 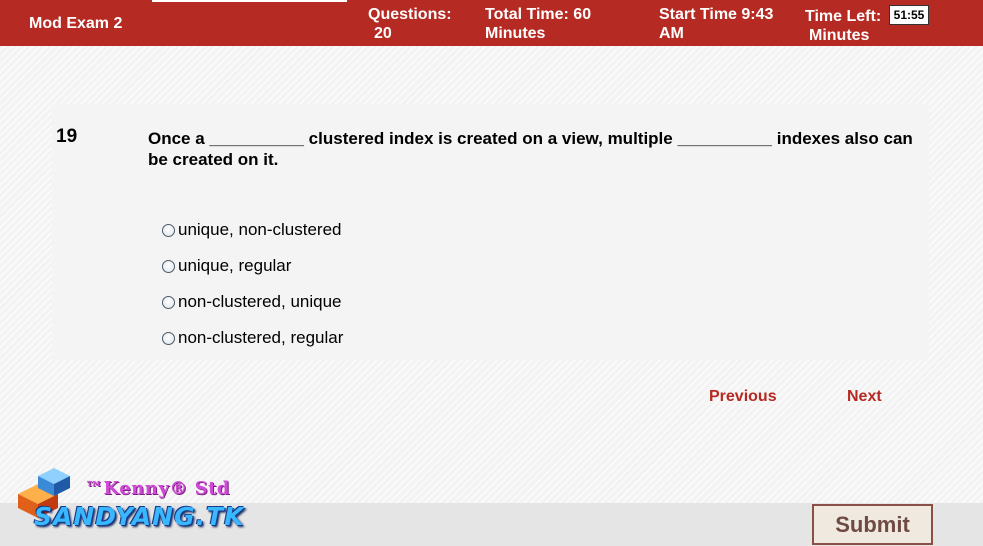 What do you see at coordinates (671, 33) in the screenshot?
I see `start-time-ampm: AM` at bounding box center [671, 33].